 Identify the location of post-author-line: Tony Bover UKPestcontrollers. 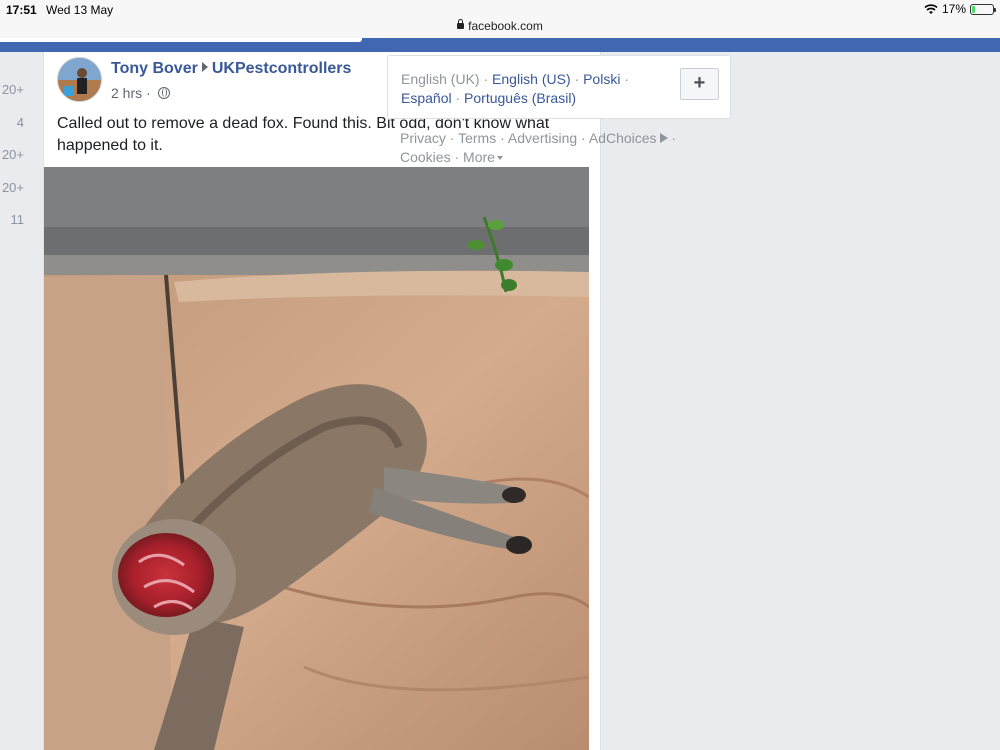
(231, 69).